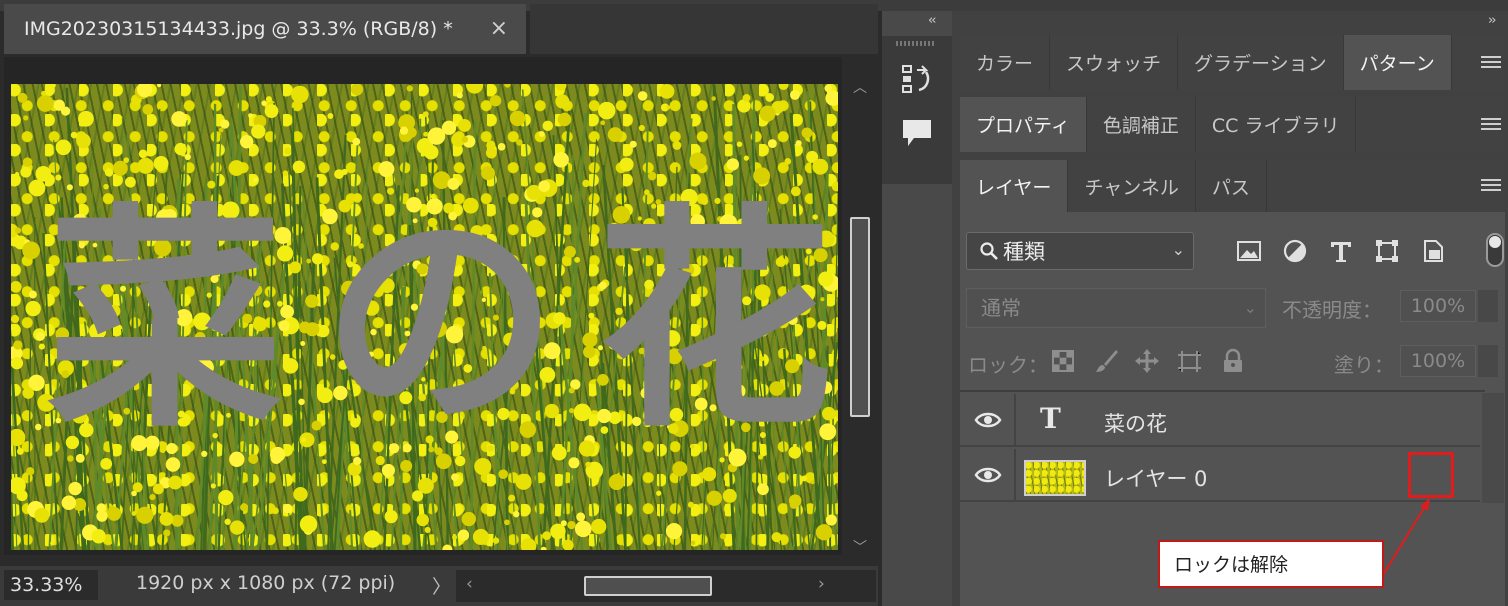 This screenshot has width=1508, height=606. I want to click on filter-adjustment-layer-icon, so click(1295, 251).